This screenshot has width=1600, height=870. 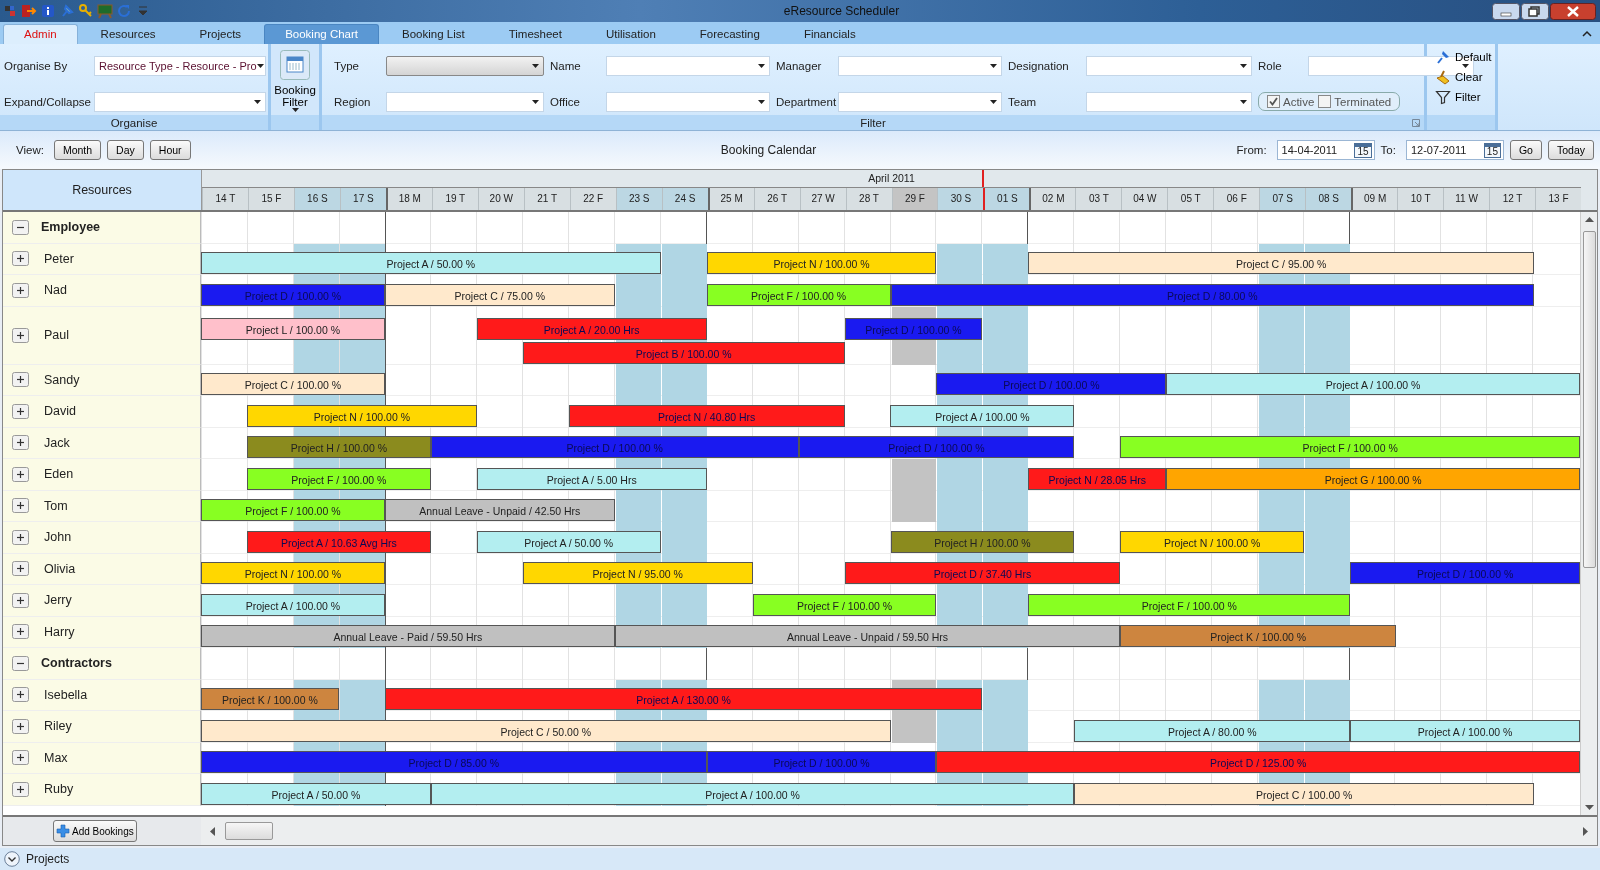 What do you see at coordinates (499, 510) in the screenshot?
I see `booking-bar: Annual Leave - Unpaid / 42.50 Hrs` at bounding box center [499, 510].